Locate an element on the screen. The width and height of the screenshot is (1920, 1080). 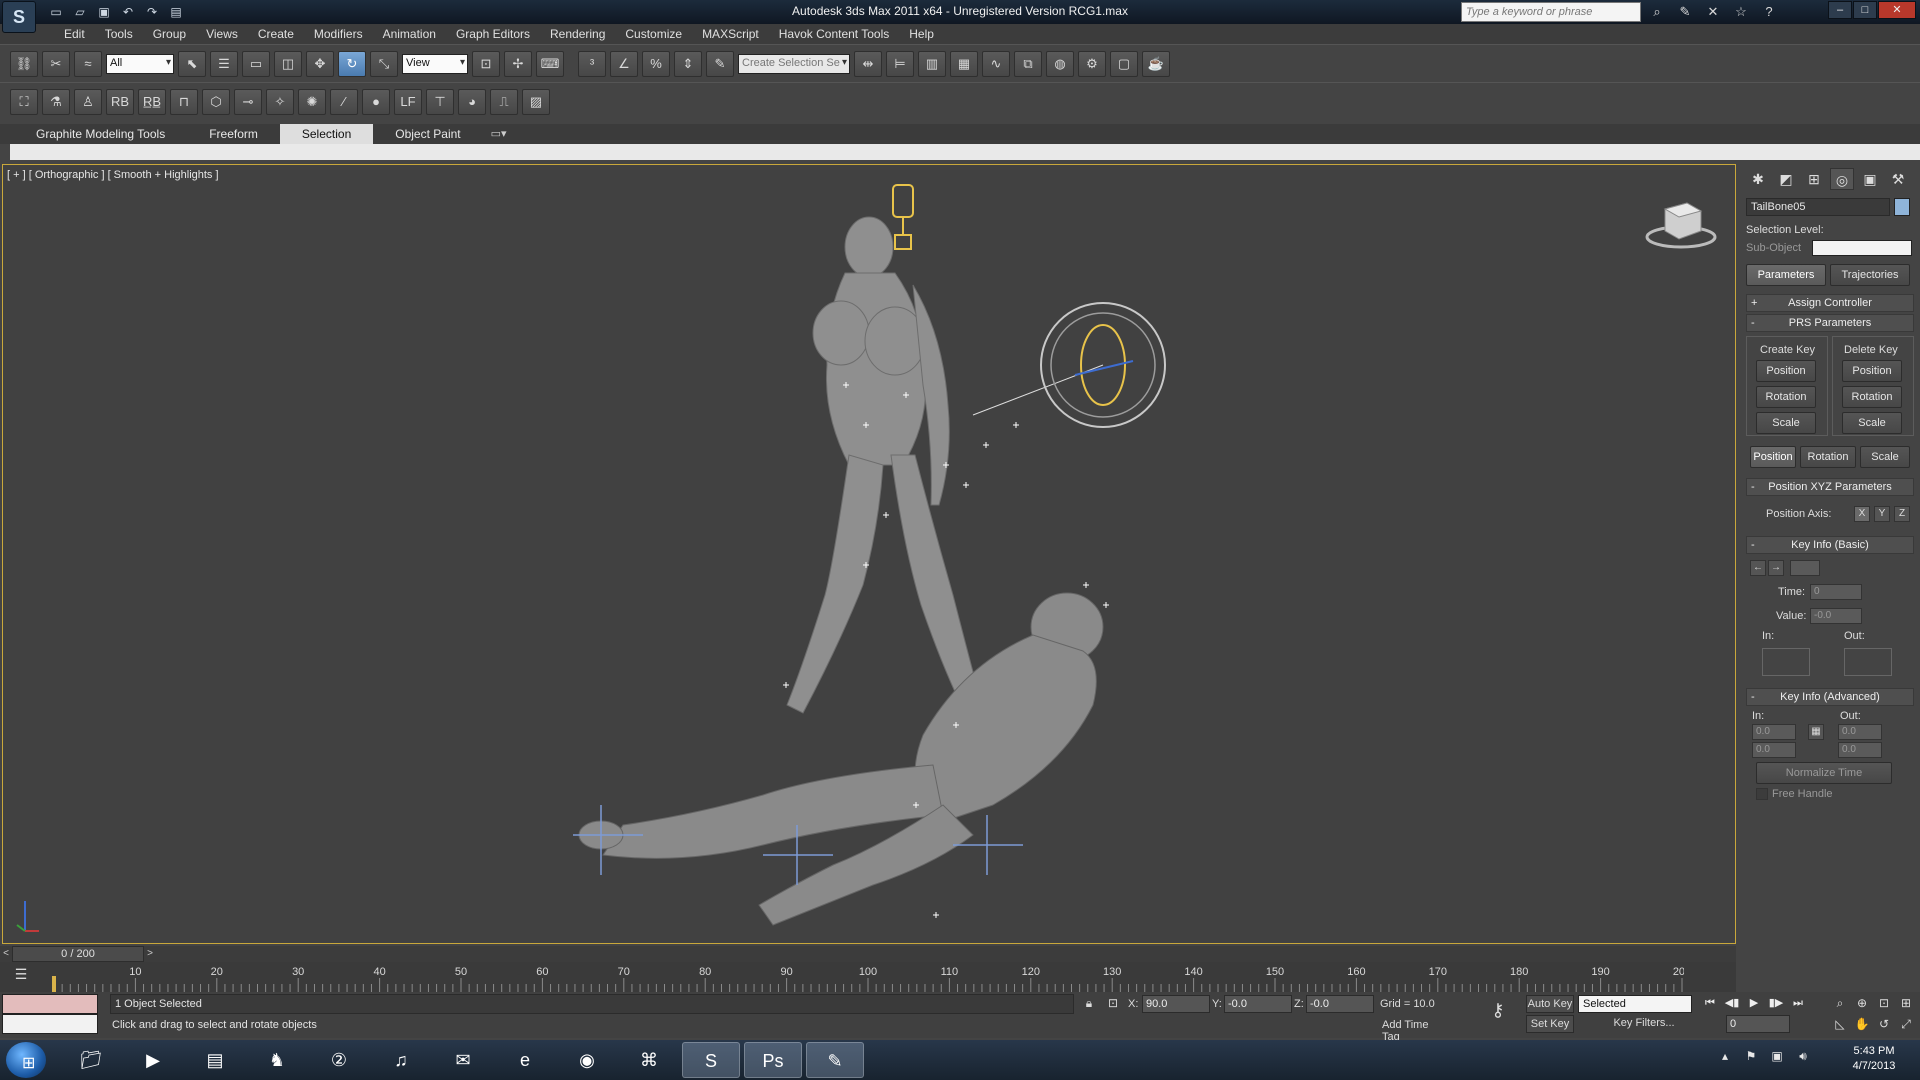
prs-parameters-rollout: - PRS Parameters is located at coordinates (1830, 323).